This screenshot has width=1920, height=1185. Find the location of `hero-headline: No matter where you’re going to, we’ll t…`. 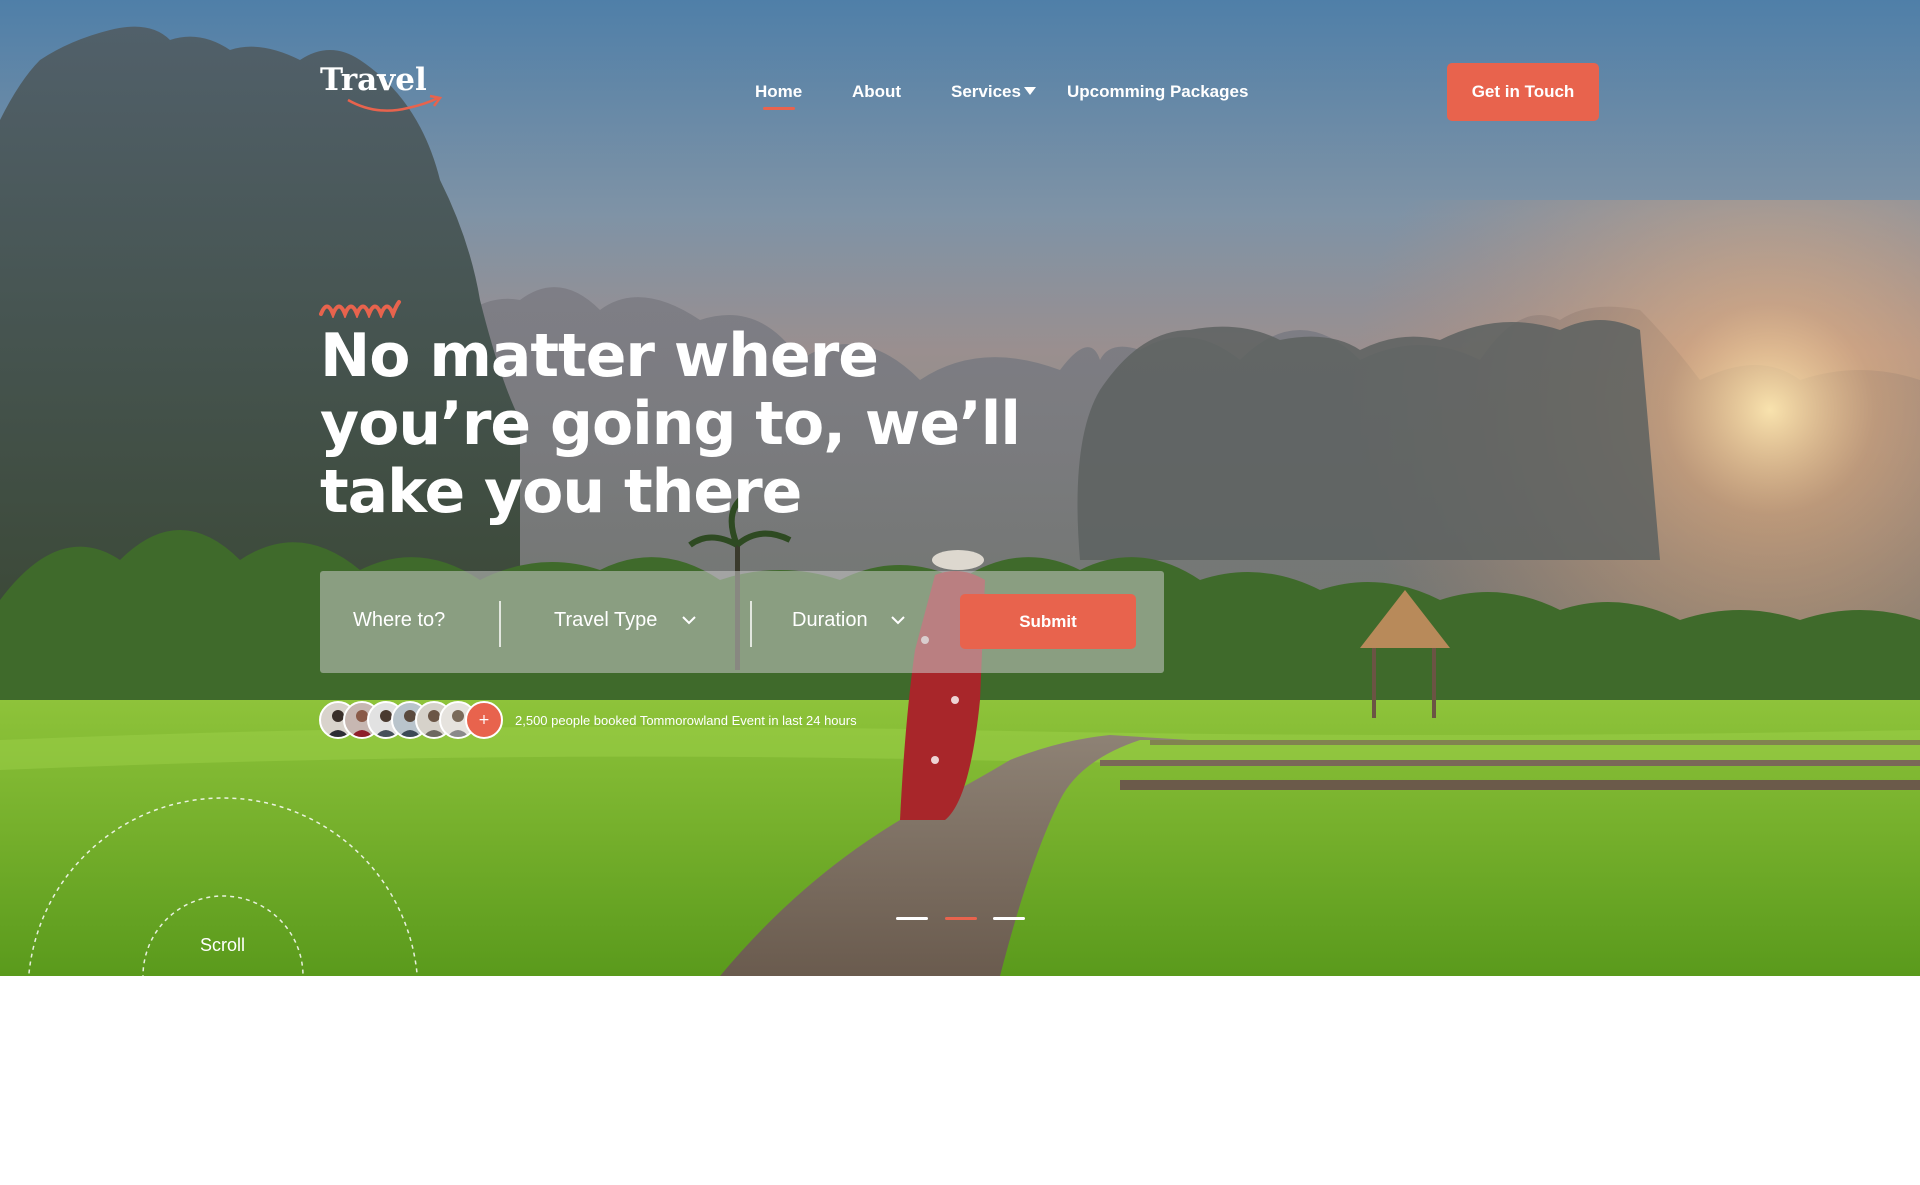

hero-headline: No matter where you’re going to, we’ll t… is located at coordinates (680, 424).